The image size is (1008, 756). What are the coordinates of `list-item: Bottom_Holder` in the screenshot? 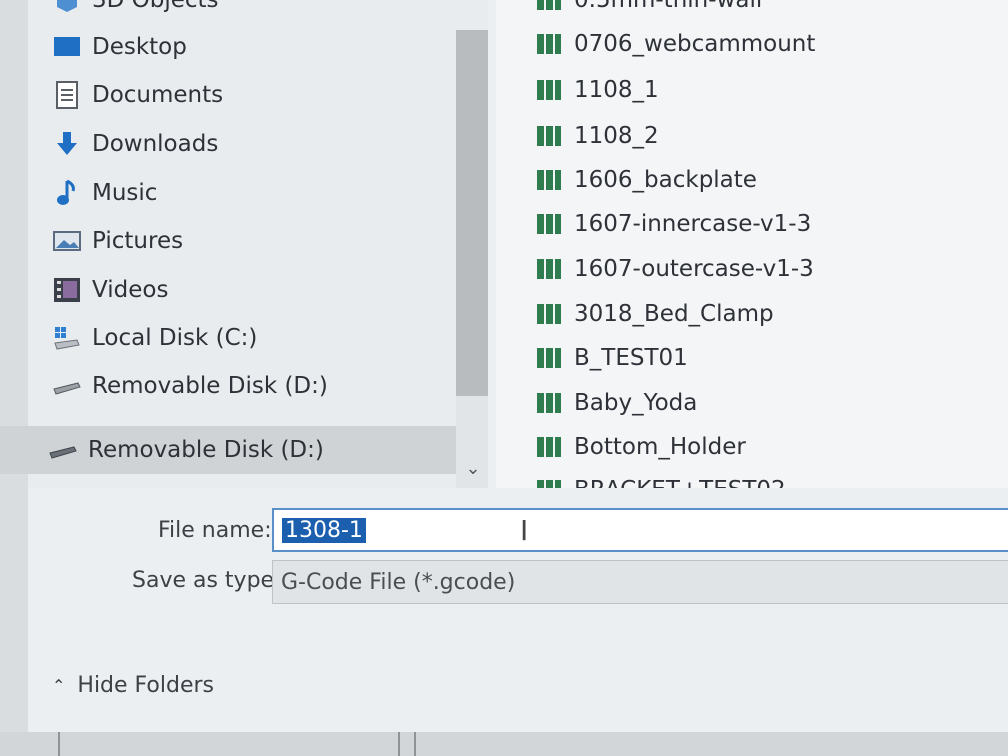 It's located at (641, 447).